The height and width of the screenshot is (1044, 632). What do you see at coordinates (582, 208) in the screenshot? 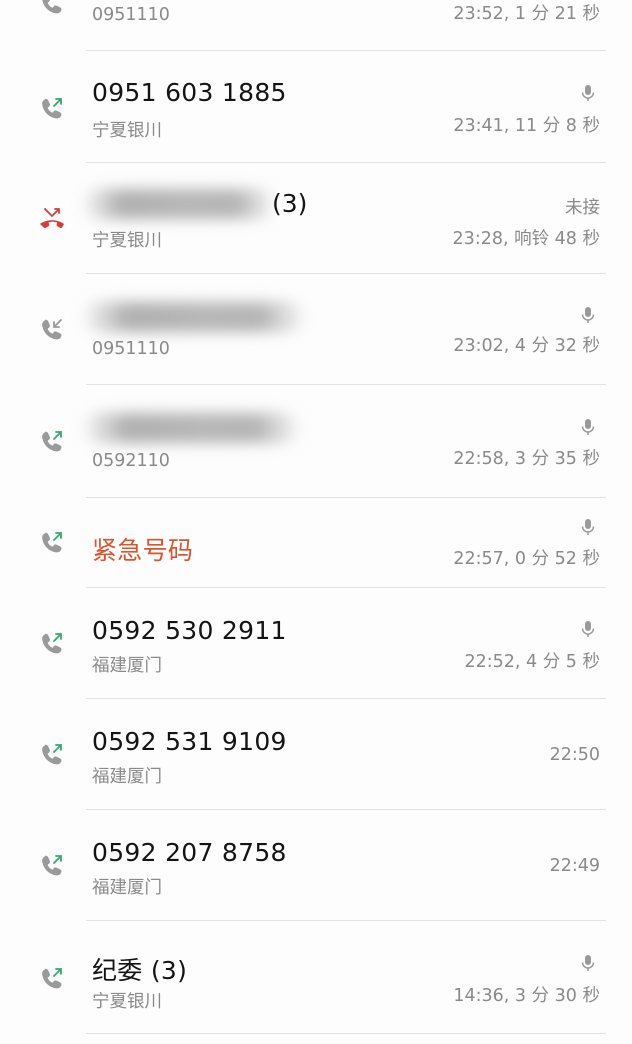
I see `missed-status: 未接` at bounding box center [582, 208].